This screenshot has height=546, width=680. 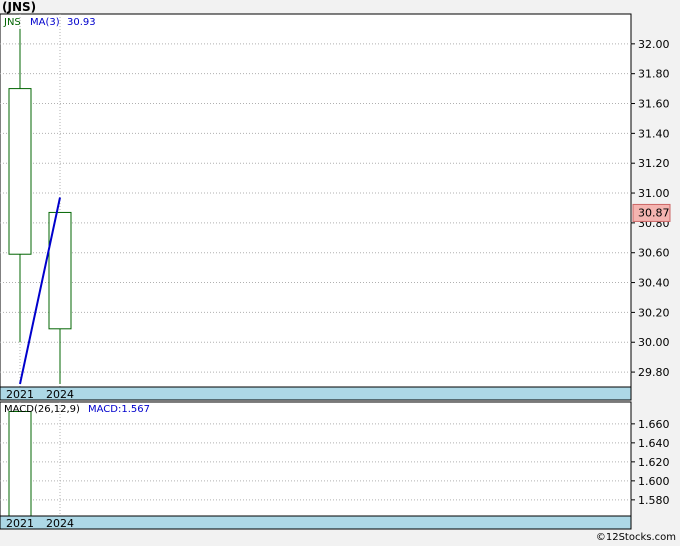 I want to click on price-tick-label: 30.40, so click(x=654, y=283).